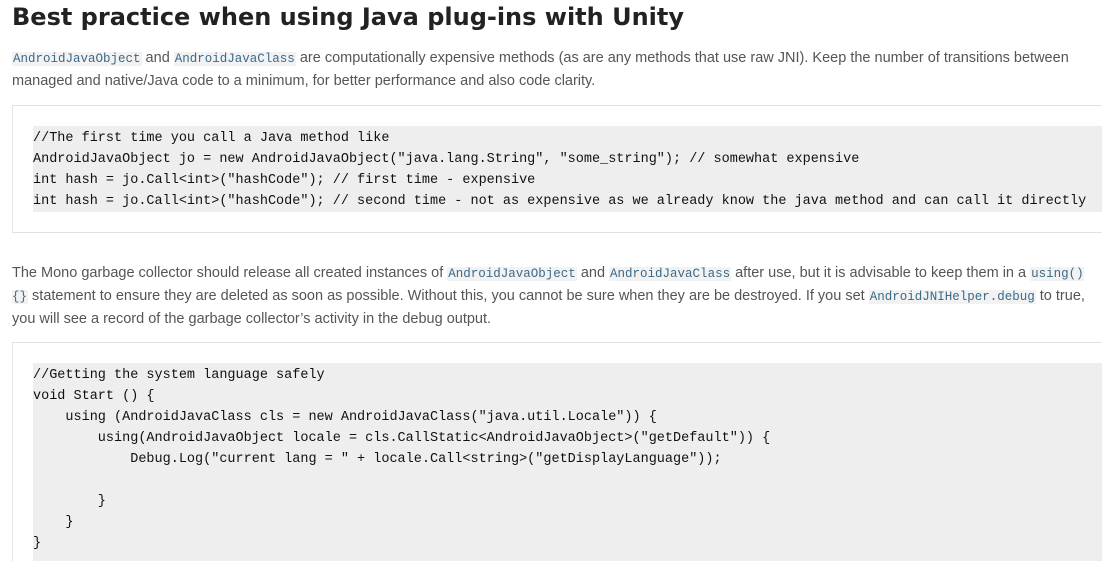 The width and height of the screenshot is (1102, 561). What do you see at coordinates (179, 375) in the screenshot?
I see `code-line: //Getting the system language safely` at bounding box center [179, 375].